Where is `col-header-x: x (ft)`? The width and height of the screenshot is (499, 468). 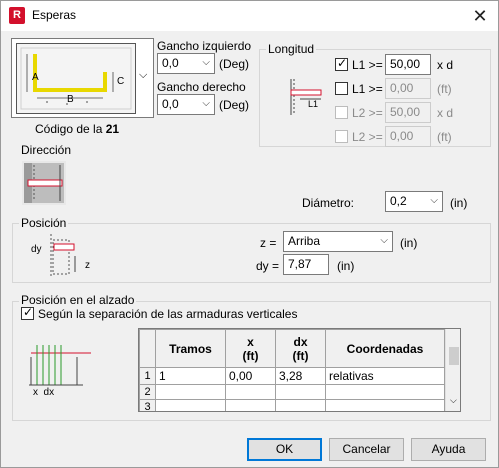
col-header-x: x (ft) is located at coordinates (250, 348).